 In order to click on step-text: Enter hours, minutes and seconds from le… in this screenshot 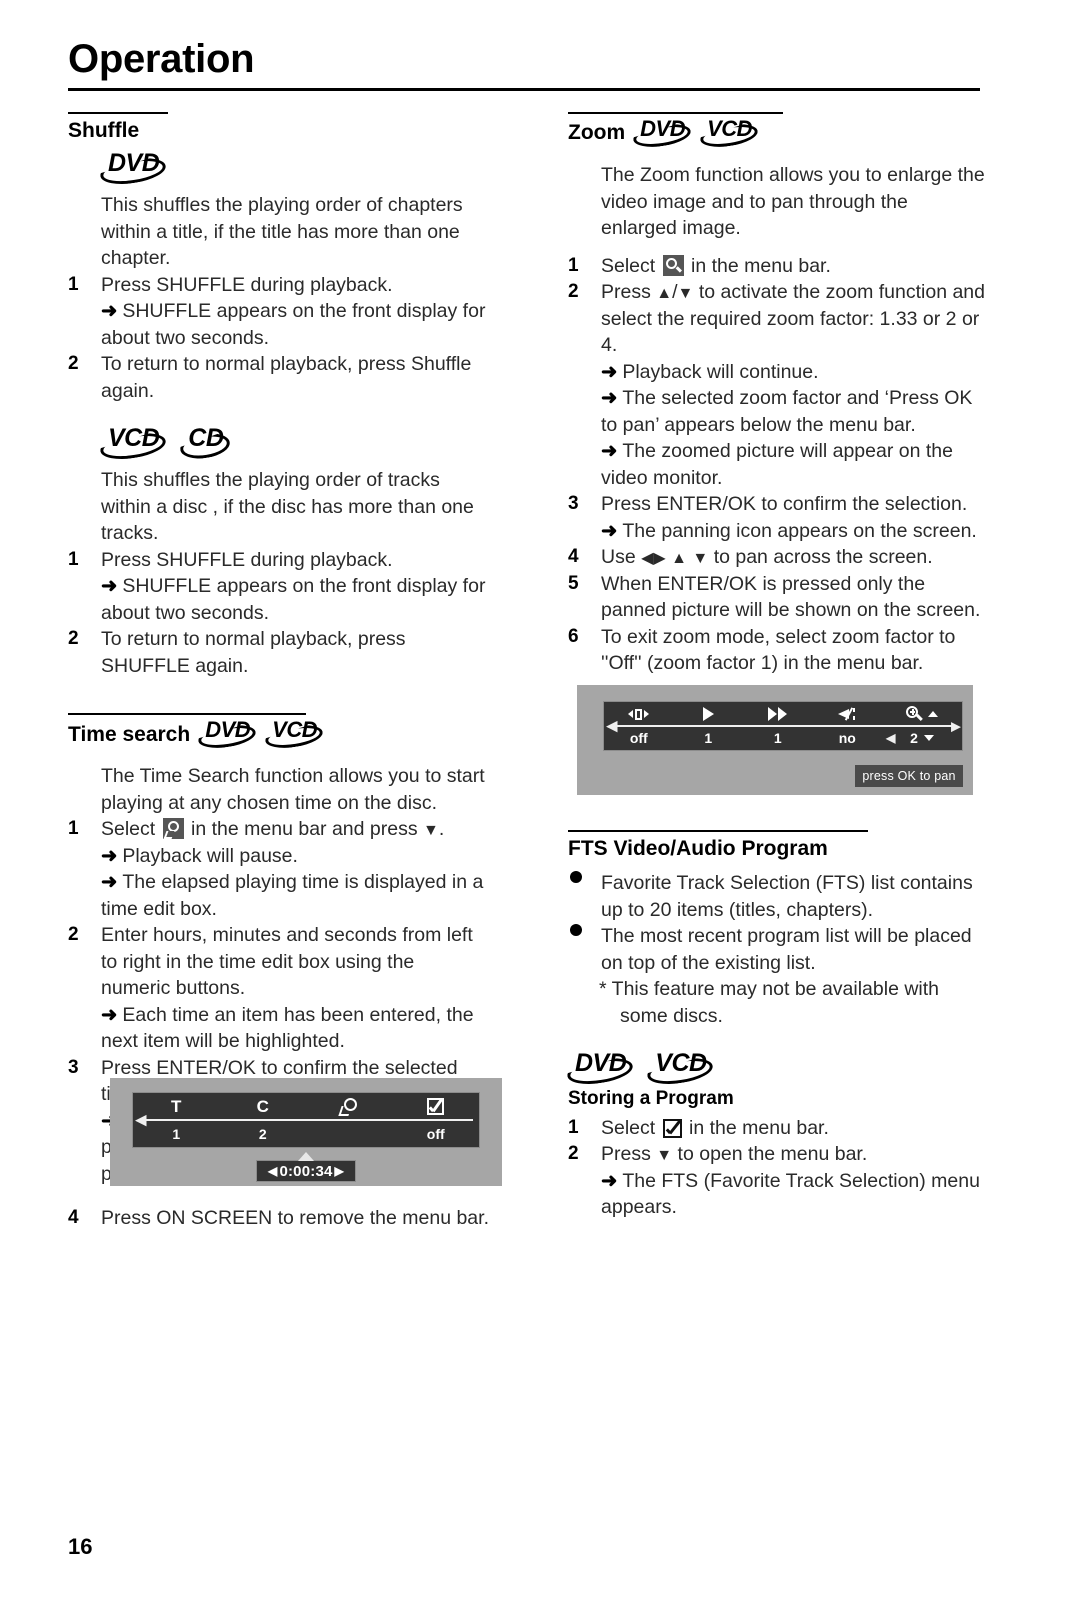, I will do `click(287, 962)`.